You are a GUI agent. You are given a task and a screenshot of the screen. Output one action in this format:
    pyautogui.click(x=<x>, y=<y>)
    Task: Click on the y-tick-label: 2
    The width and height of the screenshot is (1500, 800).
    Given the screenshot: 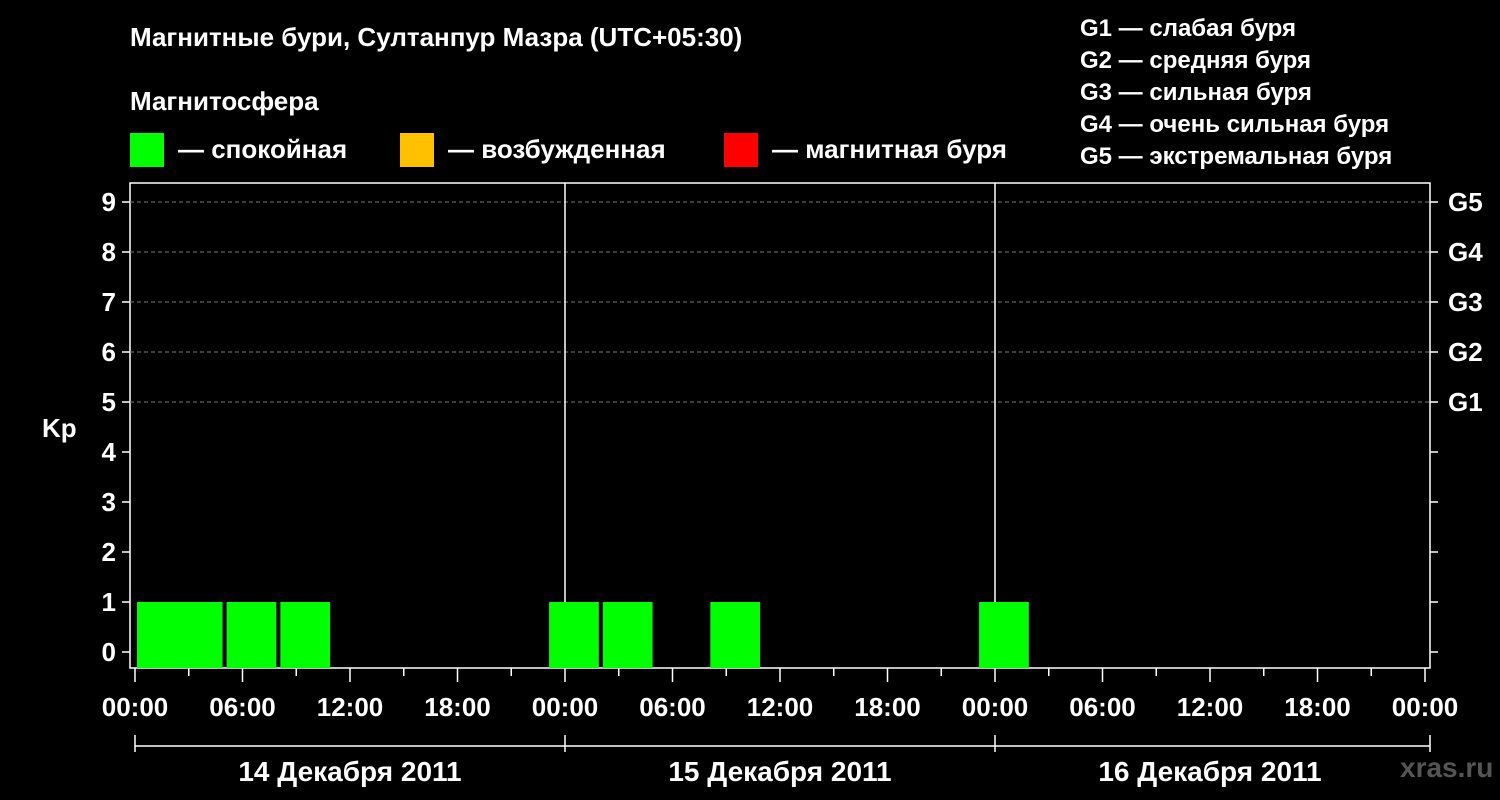 What is the action you would take?
    pyautogui.click(x=109, y=552)
    